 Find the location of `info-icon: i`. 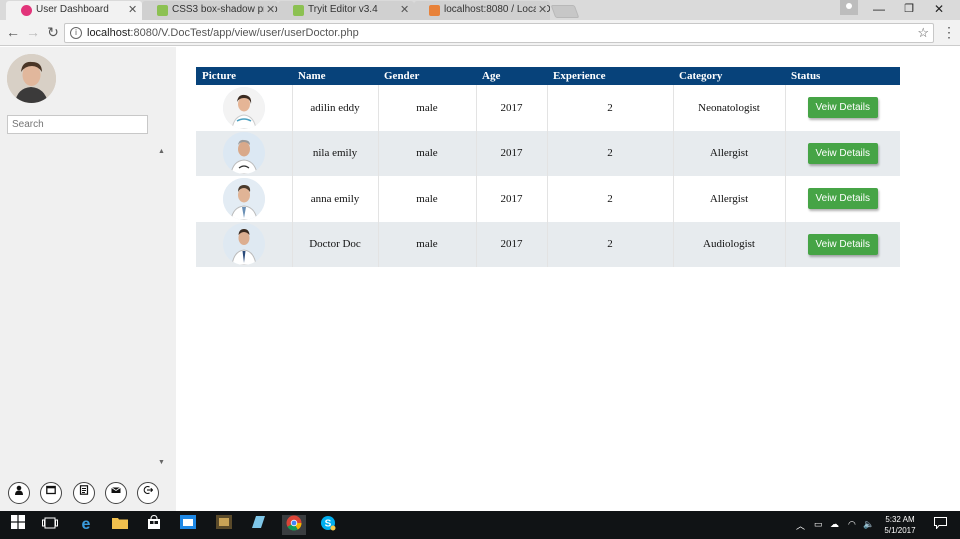

info-icon: i is located at coordinates (76, 33).